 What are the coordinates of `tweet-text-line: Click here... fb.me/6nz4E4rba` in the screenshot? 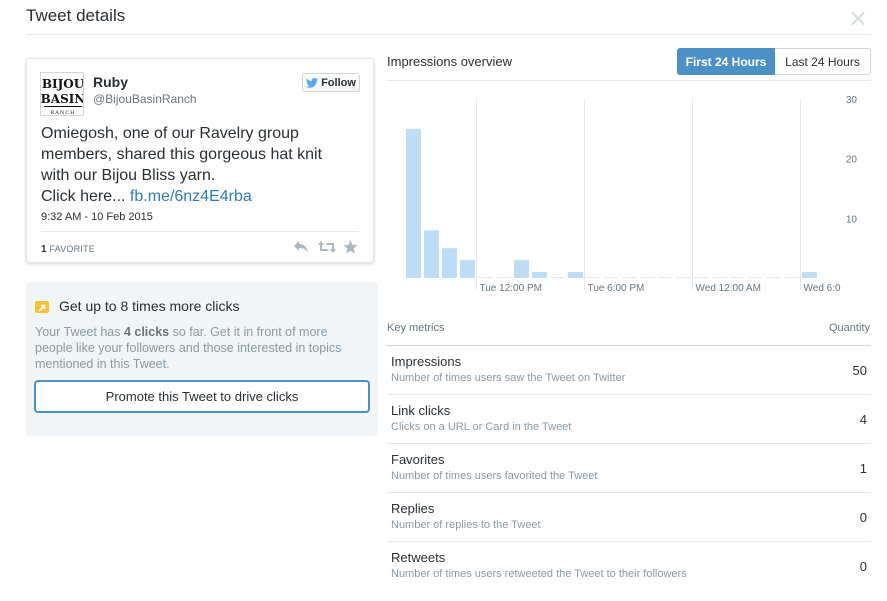 It's located at (201, 196).